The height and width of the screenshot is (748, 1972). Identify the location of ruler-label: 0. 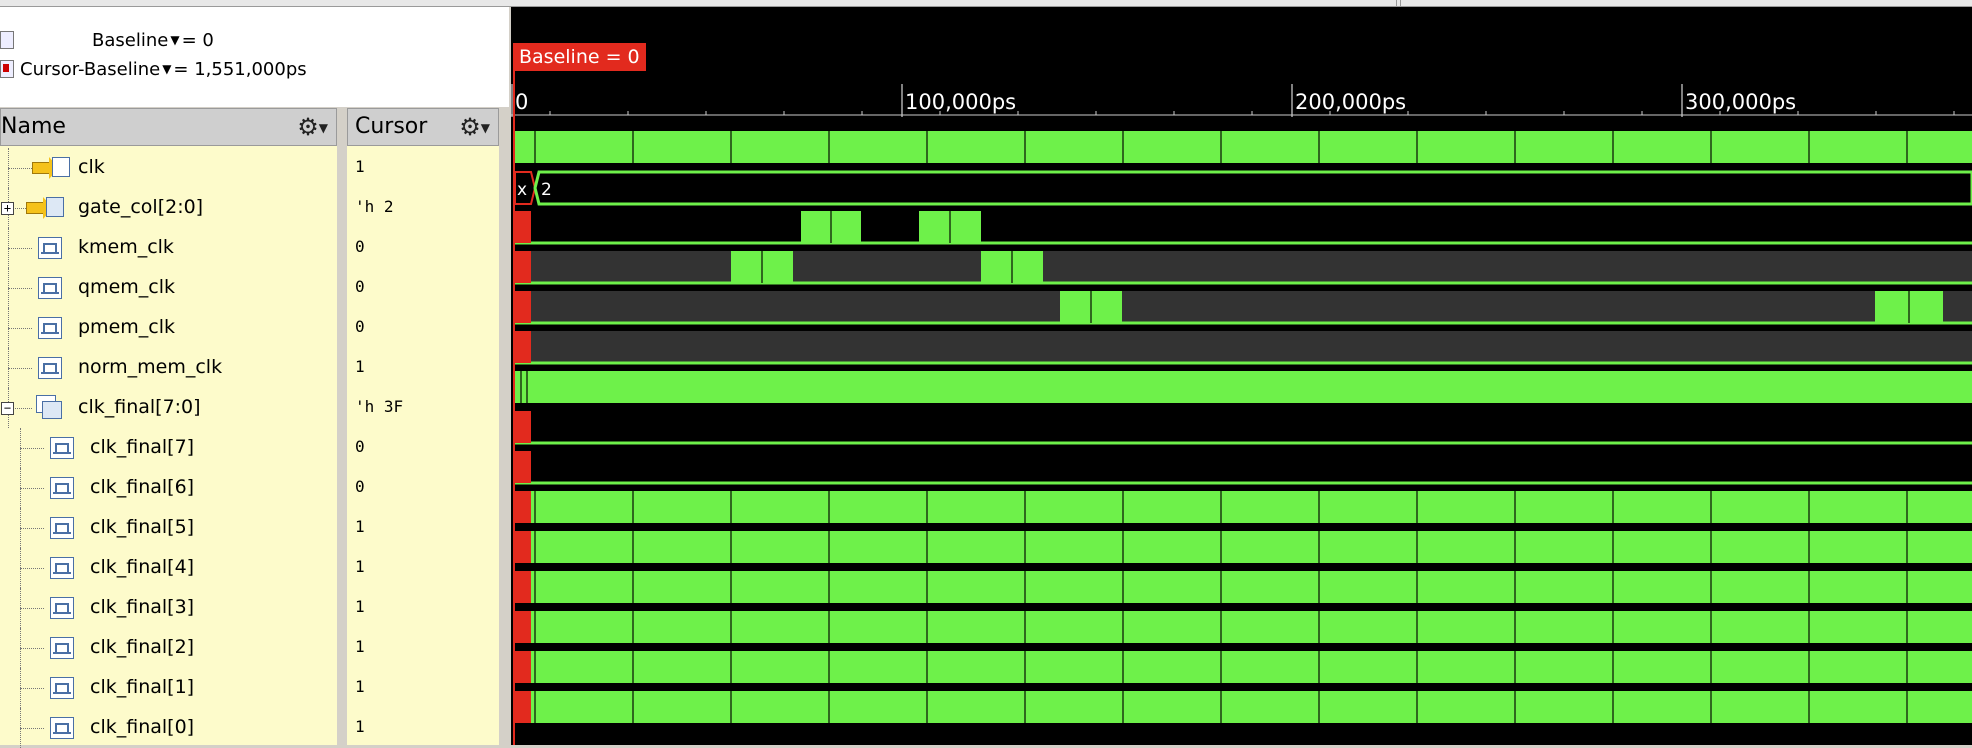
(521, 102).